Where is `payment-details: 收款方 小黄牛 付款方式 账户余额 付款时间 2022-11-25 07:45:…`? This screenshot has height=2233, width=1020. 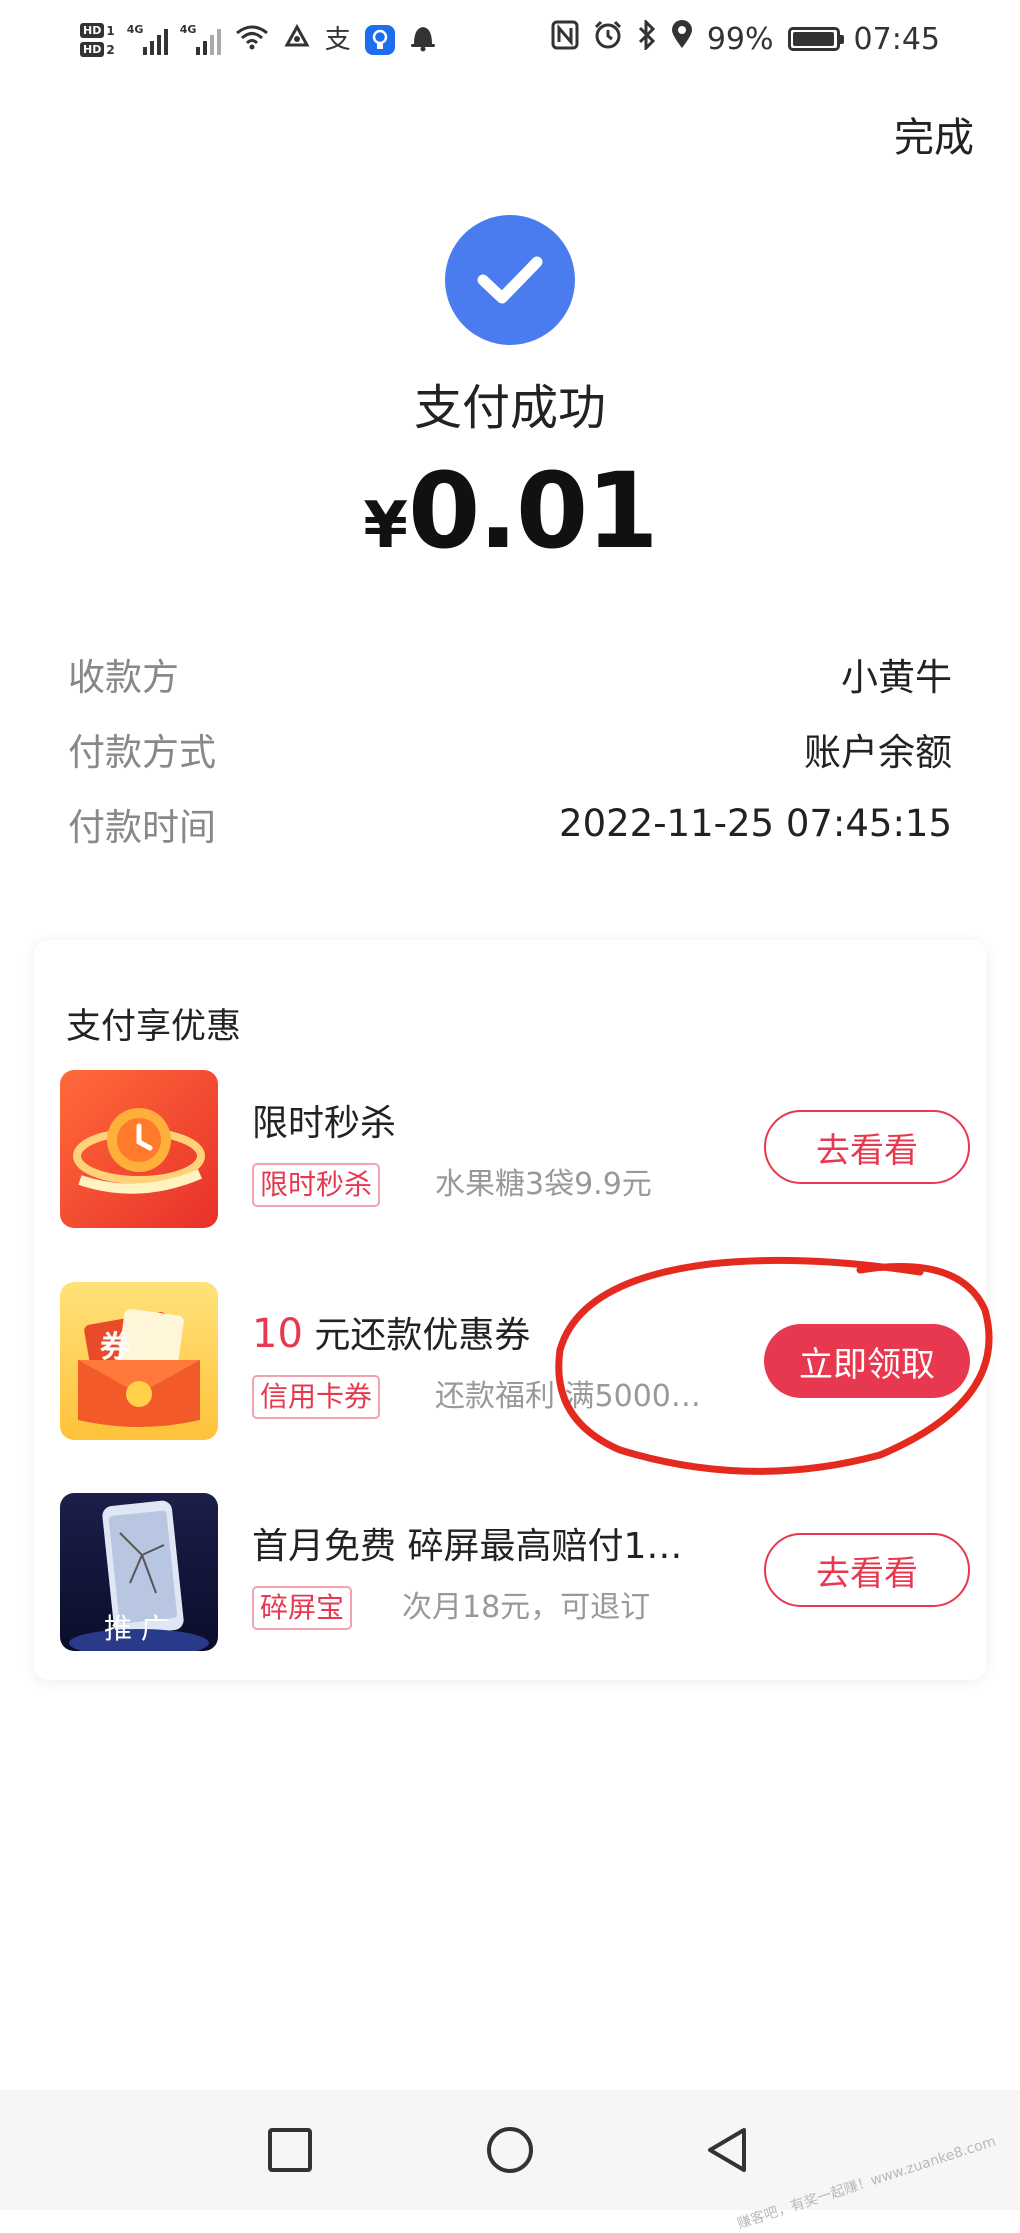
payment-details: 收款方 小黄牛 付款方式 账户余额 付款时间 2022-11-25 07:45:… is located at coordinates (510, 748).